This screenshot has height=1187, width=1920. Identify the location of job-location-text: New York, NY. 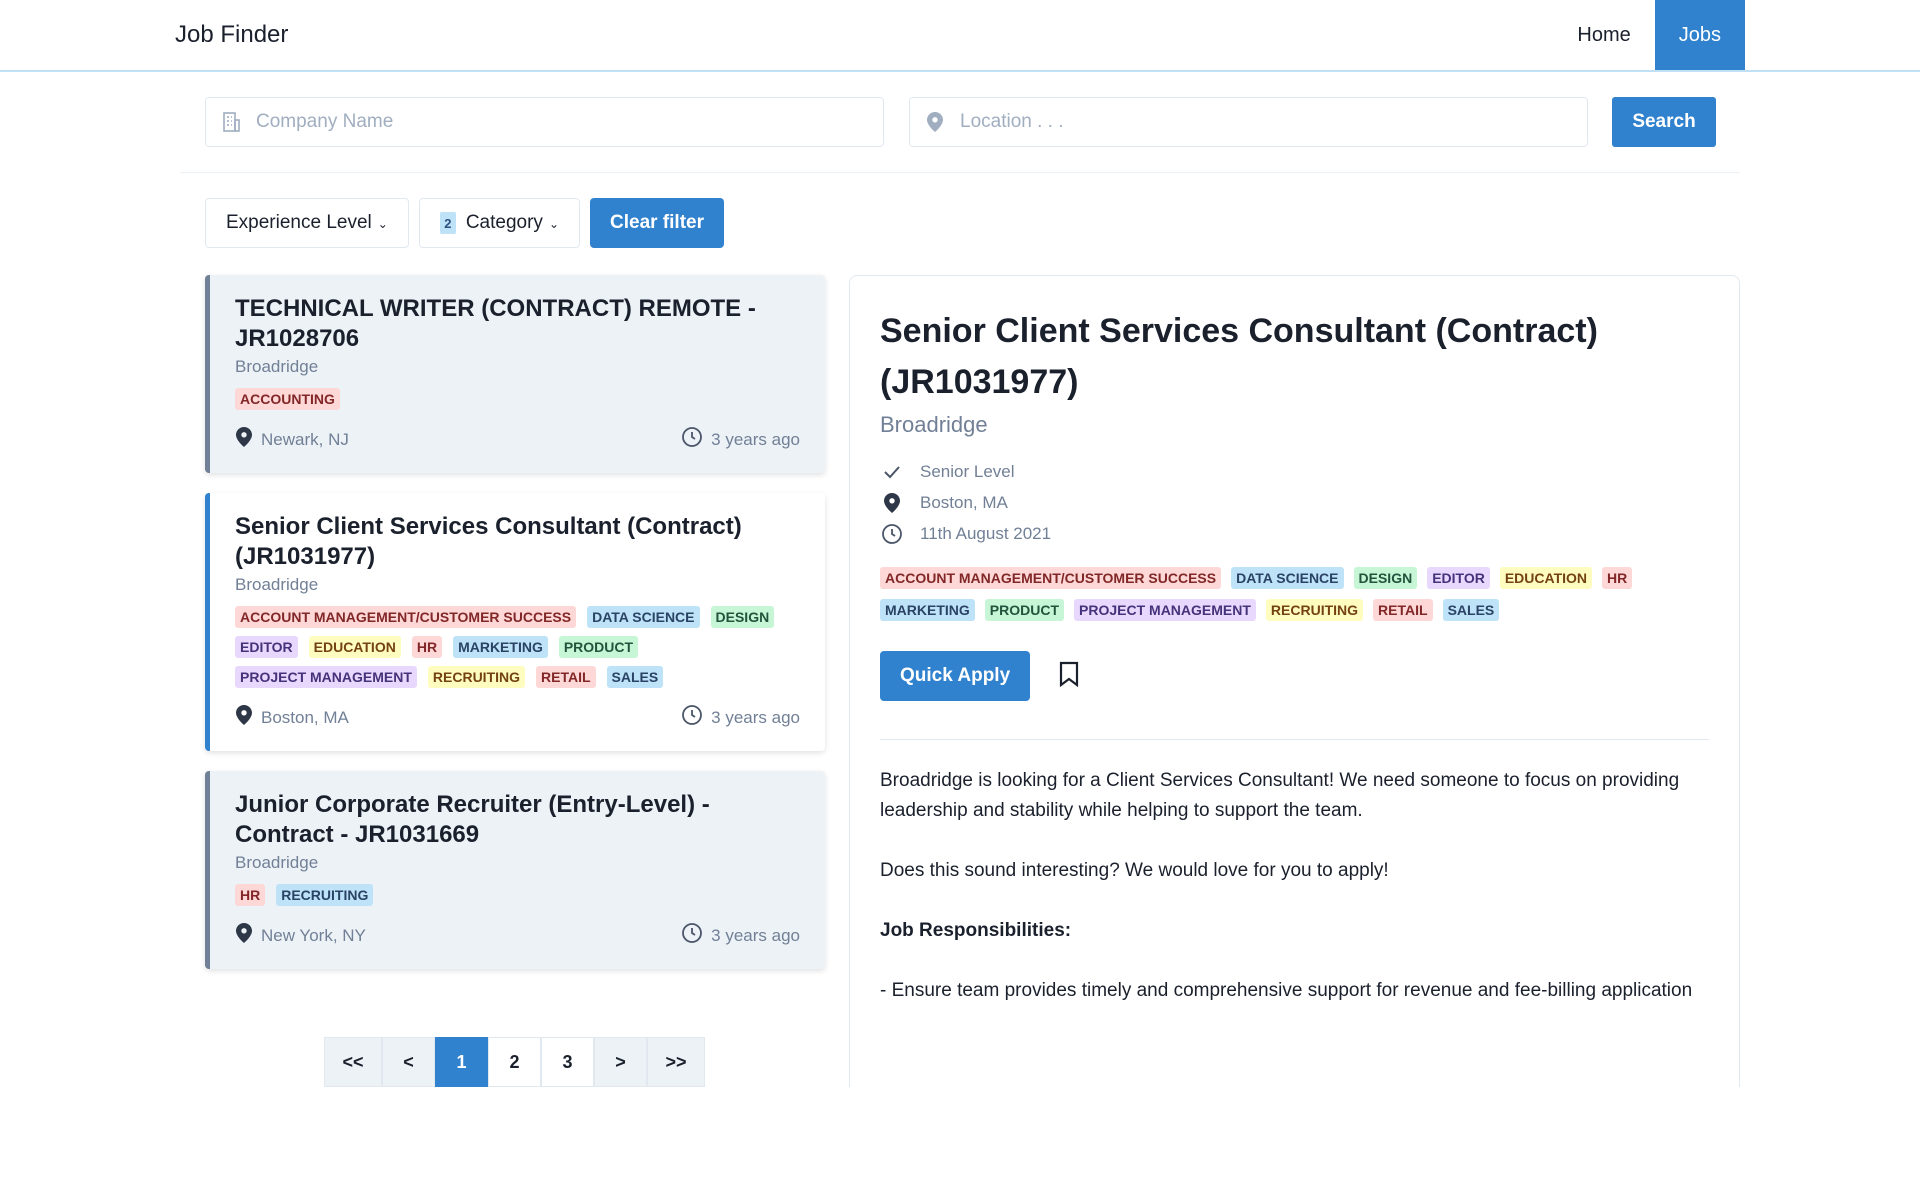
(313, 935).